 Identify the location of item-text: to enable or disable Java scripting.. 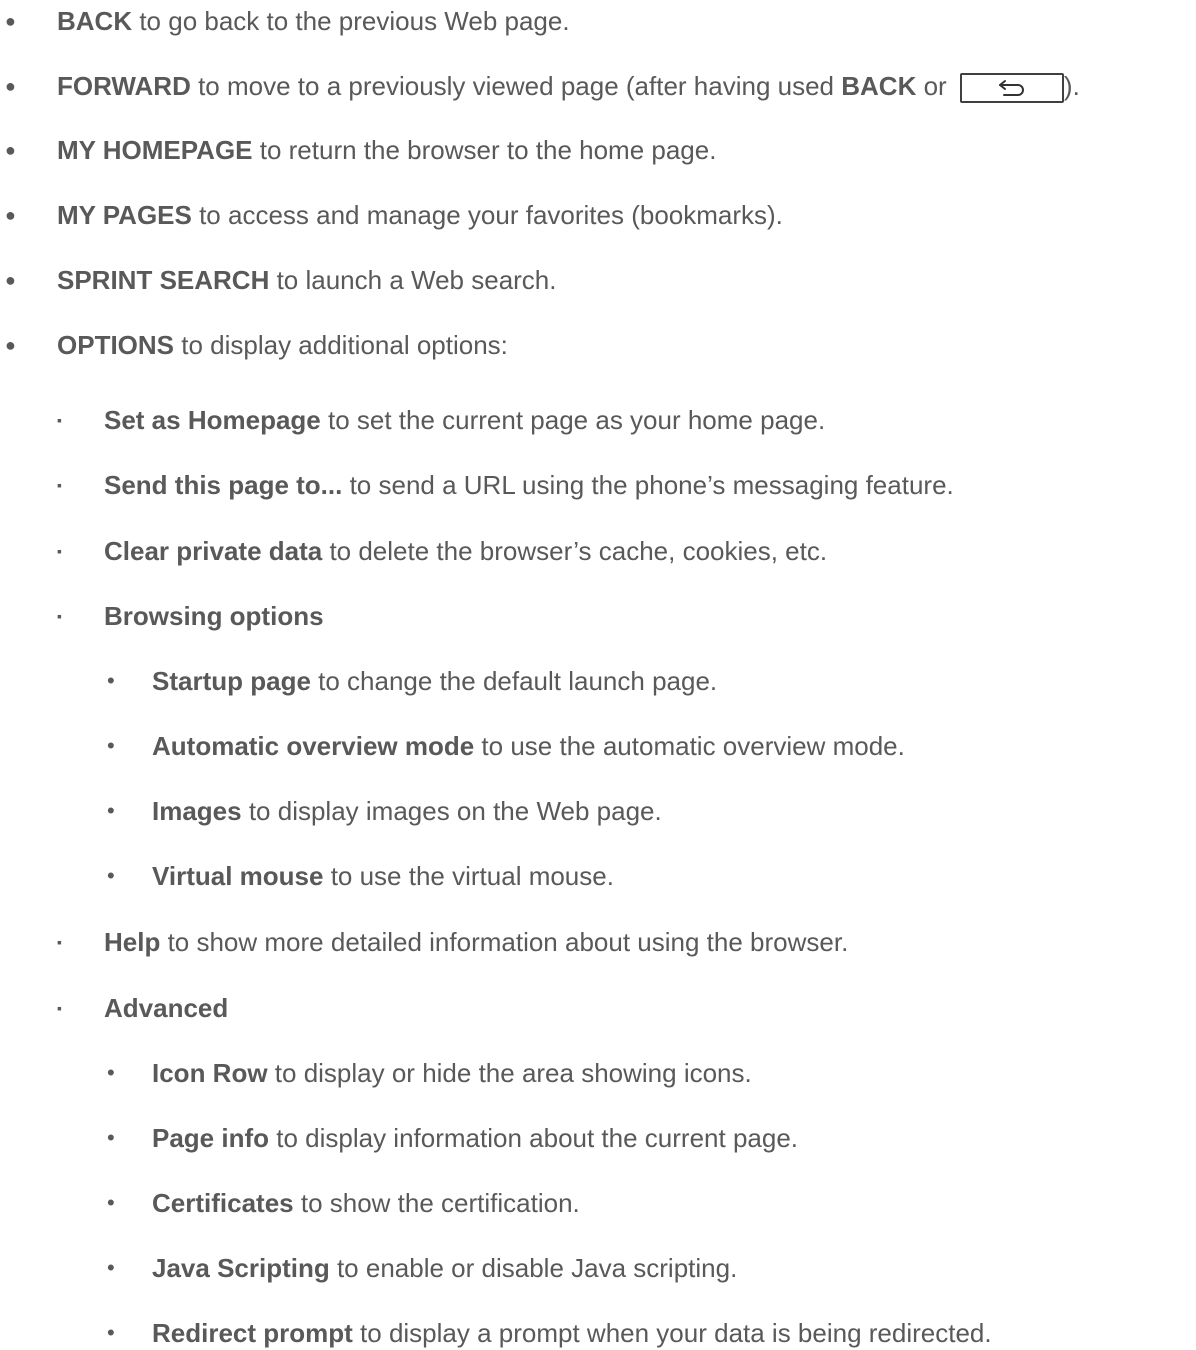
(533, 1268).